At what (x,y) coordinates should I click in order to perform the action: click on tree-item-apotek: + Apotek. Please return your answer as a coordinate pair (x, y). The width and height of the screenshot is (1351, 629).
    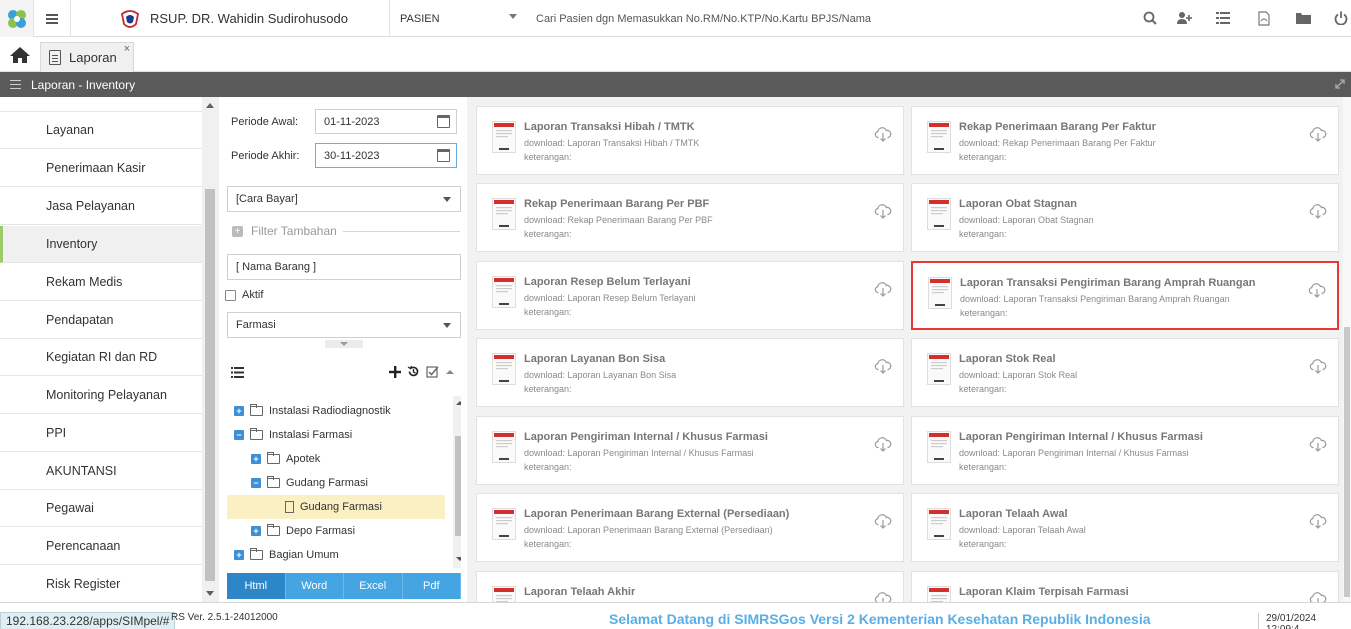
    Looking at the image, I should click on (336, 459).